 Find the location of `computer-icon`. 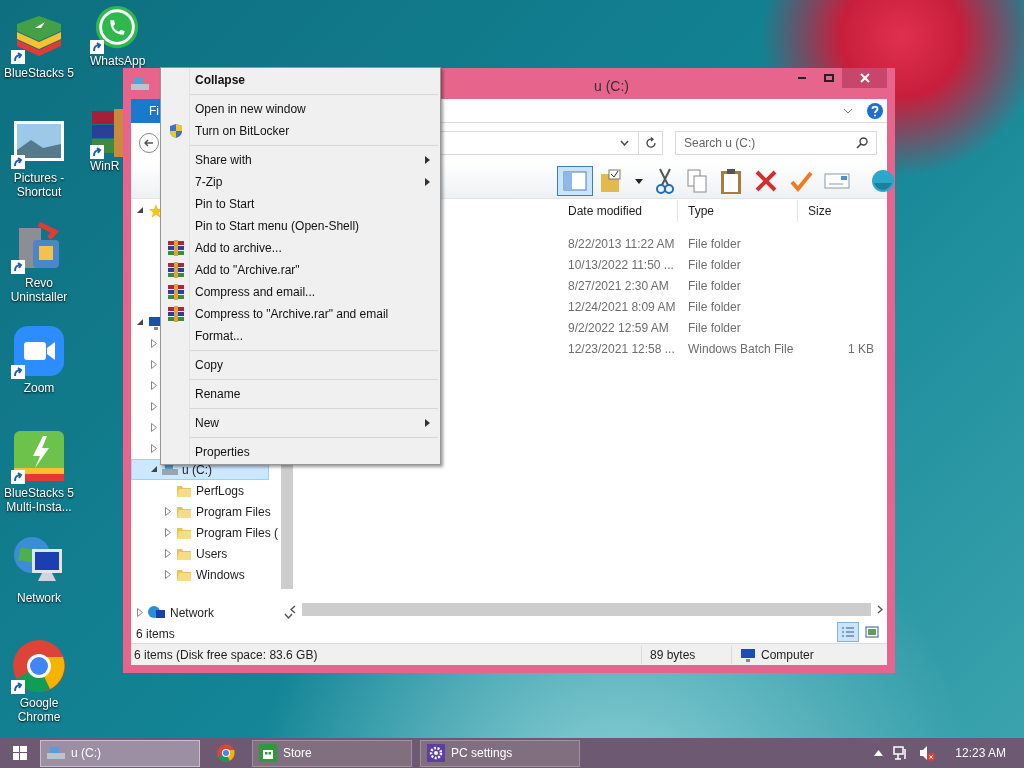

computer-icon is located at coordinates (748, 654).